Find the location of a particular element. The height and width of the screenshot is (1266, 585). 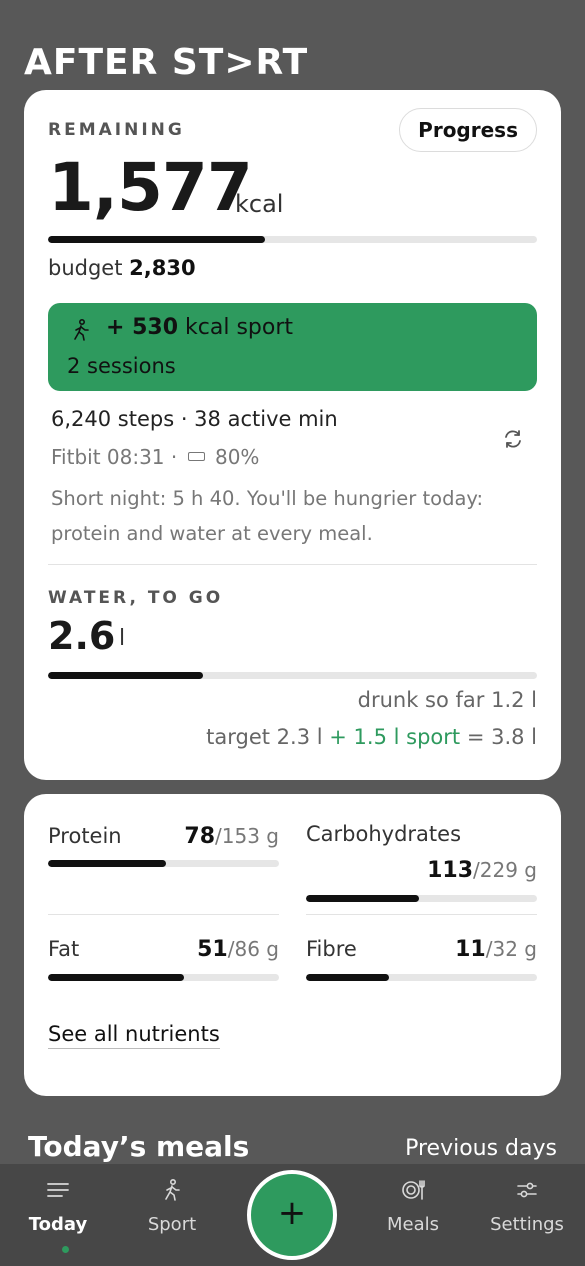

nutrient-name-protein: Protein is located at coordinates (85, 836).